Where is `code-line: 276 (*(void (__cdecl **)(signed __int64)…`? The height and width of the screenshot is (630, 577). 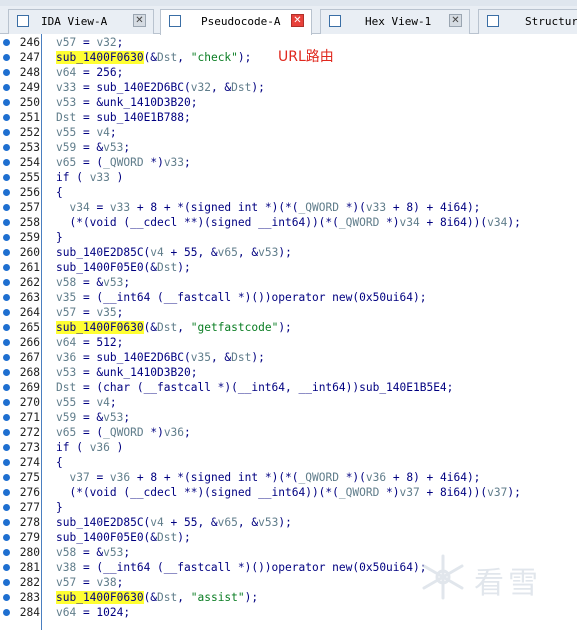 code-line: 276 (*(void (__cdecl **)(signed __int64)… is located at coordinates (288, 492).